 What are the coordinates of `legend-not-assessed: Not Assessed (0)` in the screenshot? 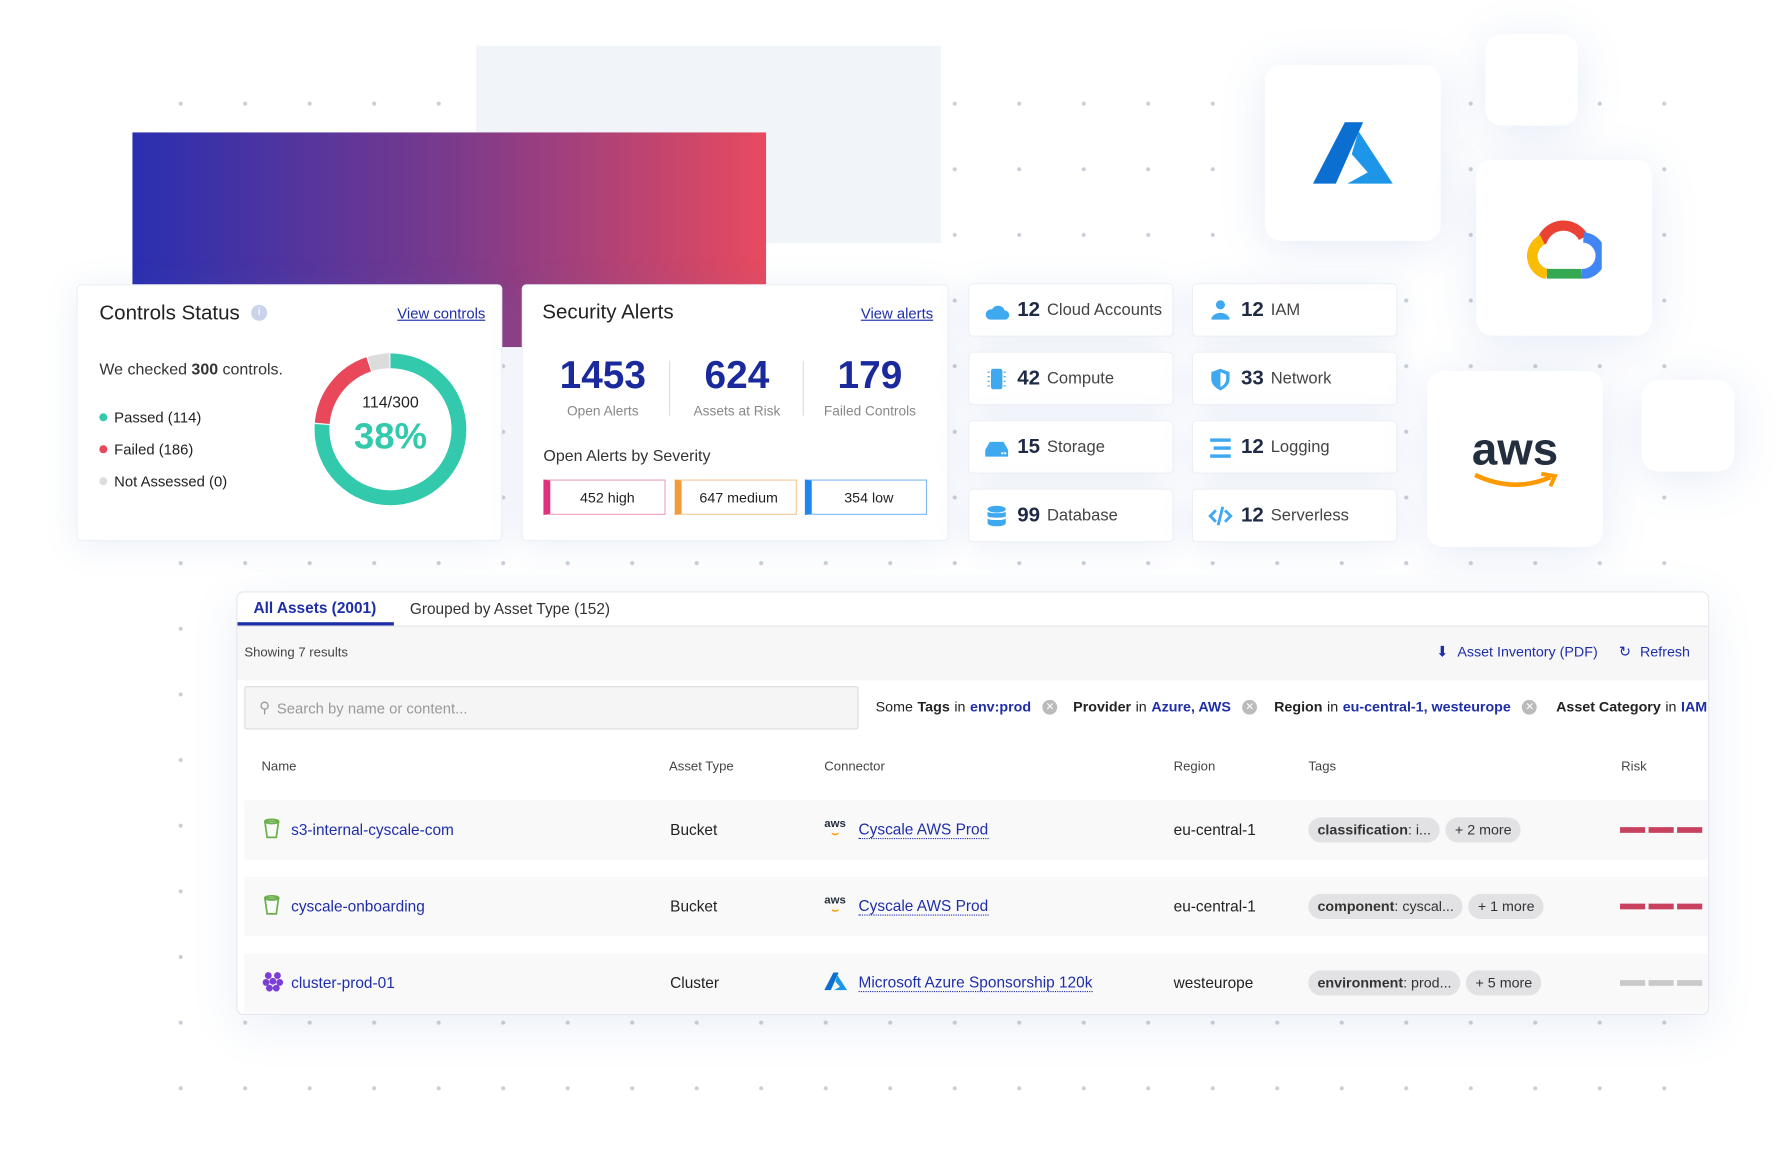 It's located at (163, 481).